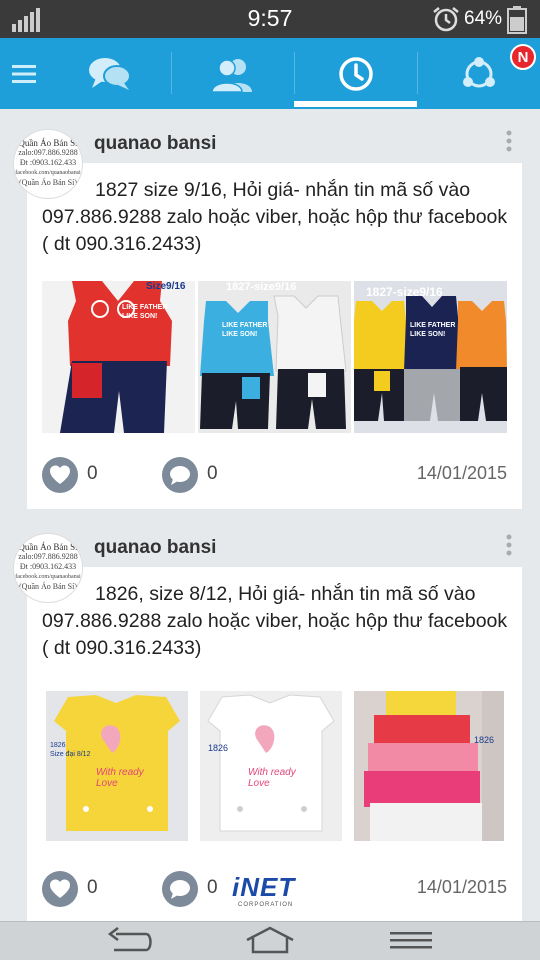 This screenshot has height=960, width=540. I want to click on active-tab-indicator, so click(355, 104).